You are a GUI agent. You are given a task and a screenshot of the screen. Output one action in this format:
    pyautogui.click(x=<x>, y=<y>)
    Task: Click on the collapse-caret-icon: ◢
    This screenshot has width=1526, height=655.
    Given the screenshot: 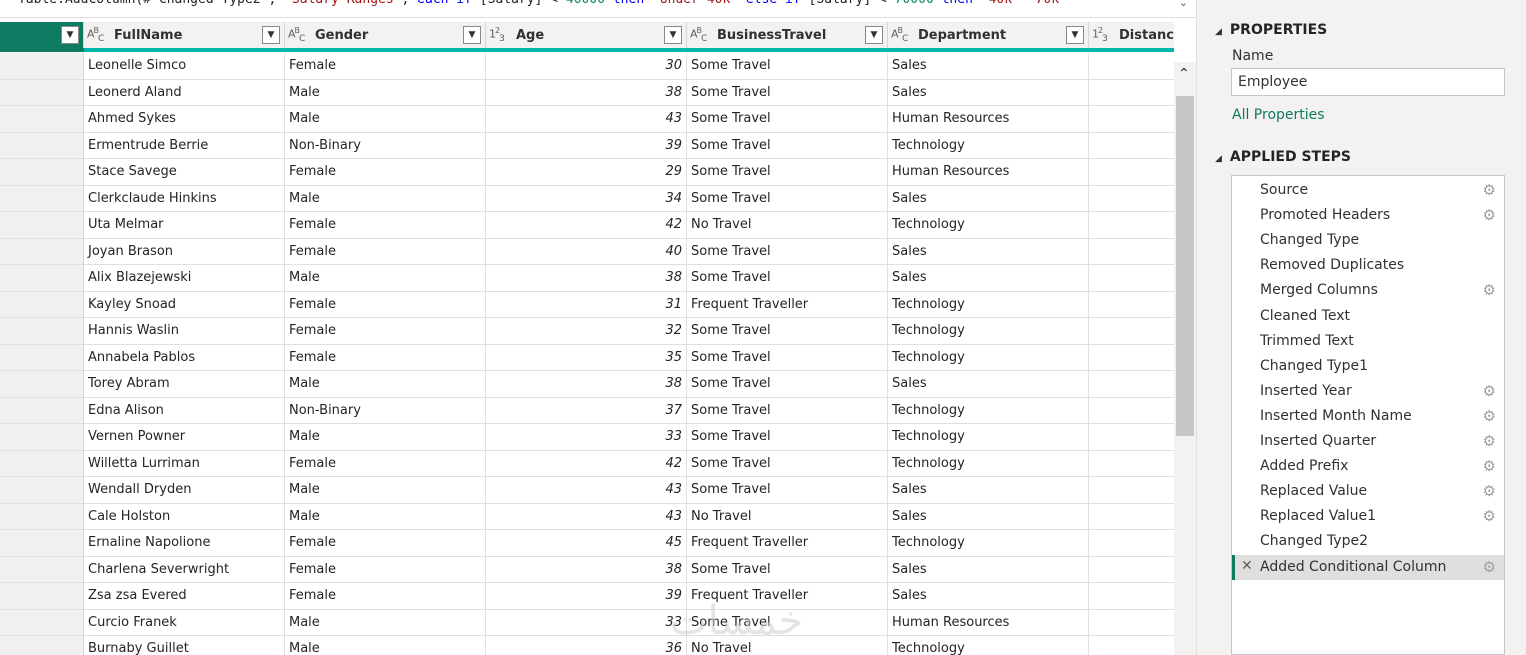 What is the action you would take?
    pyautogui.click(x=1218, y=32)
    